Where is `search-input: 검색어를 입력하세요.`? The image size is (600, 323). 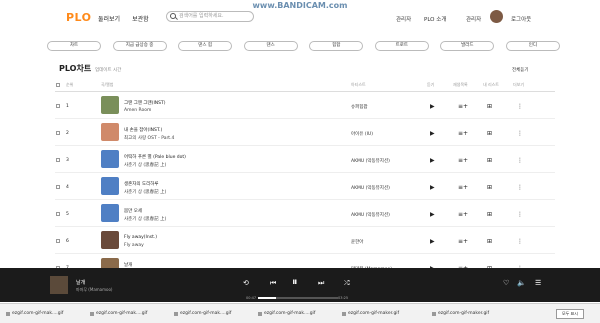 search-input: 검색어를 입력하세요. is located at coordinates (210, 16).